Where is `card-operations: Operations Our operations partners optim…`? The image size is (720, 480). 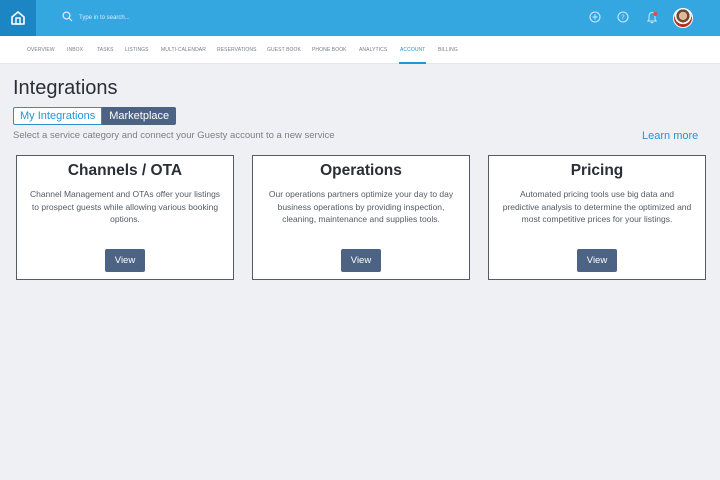 card-operations: Operations Our operations partners optim… is located at coordinates (361, 217).